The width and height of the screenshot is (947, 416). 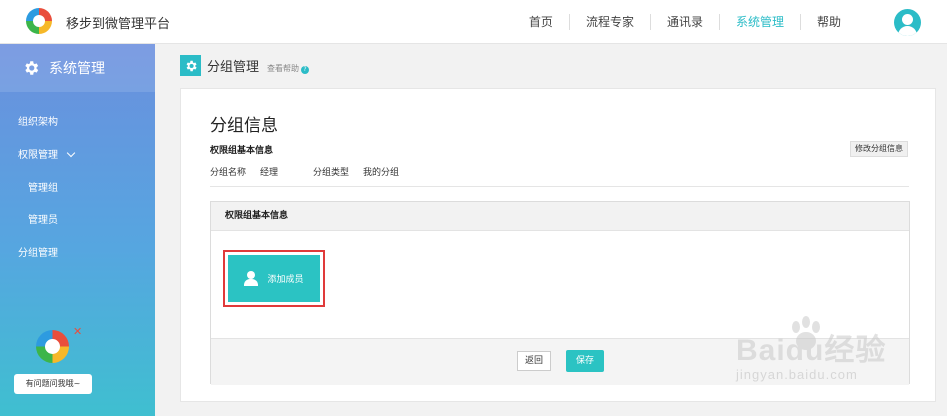 I want to click on permission-box-header: 权限组基本信息, so click(x=560, y=216).